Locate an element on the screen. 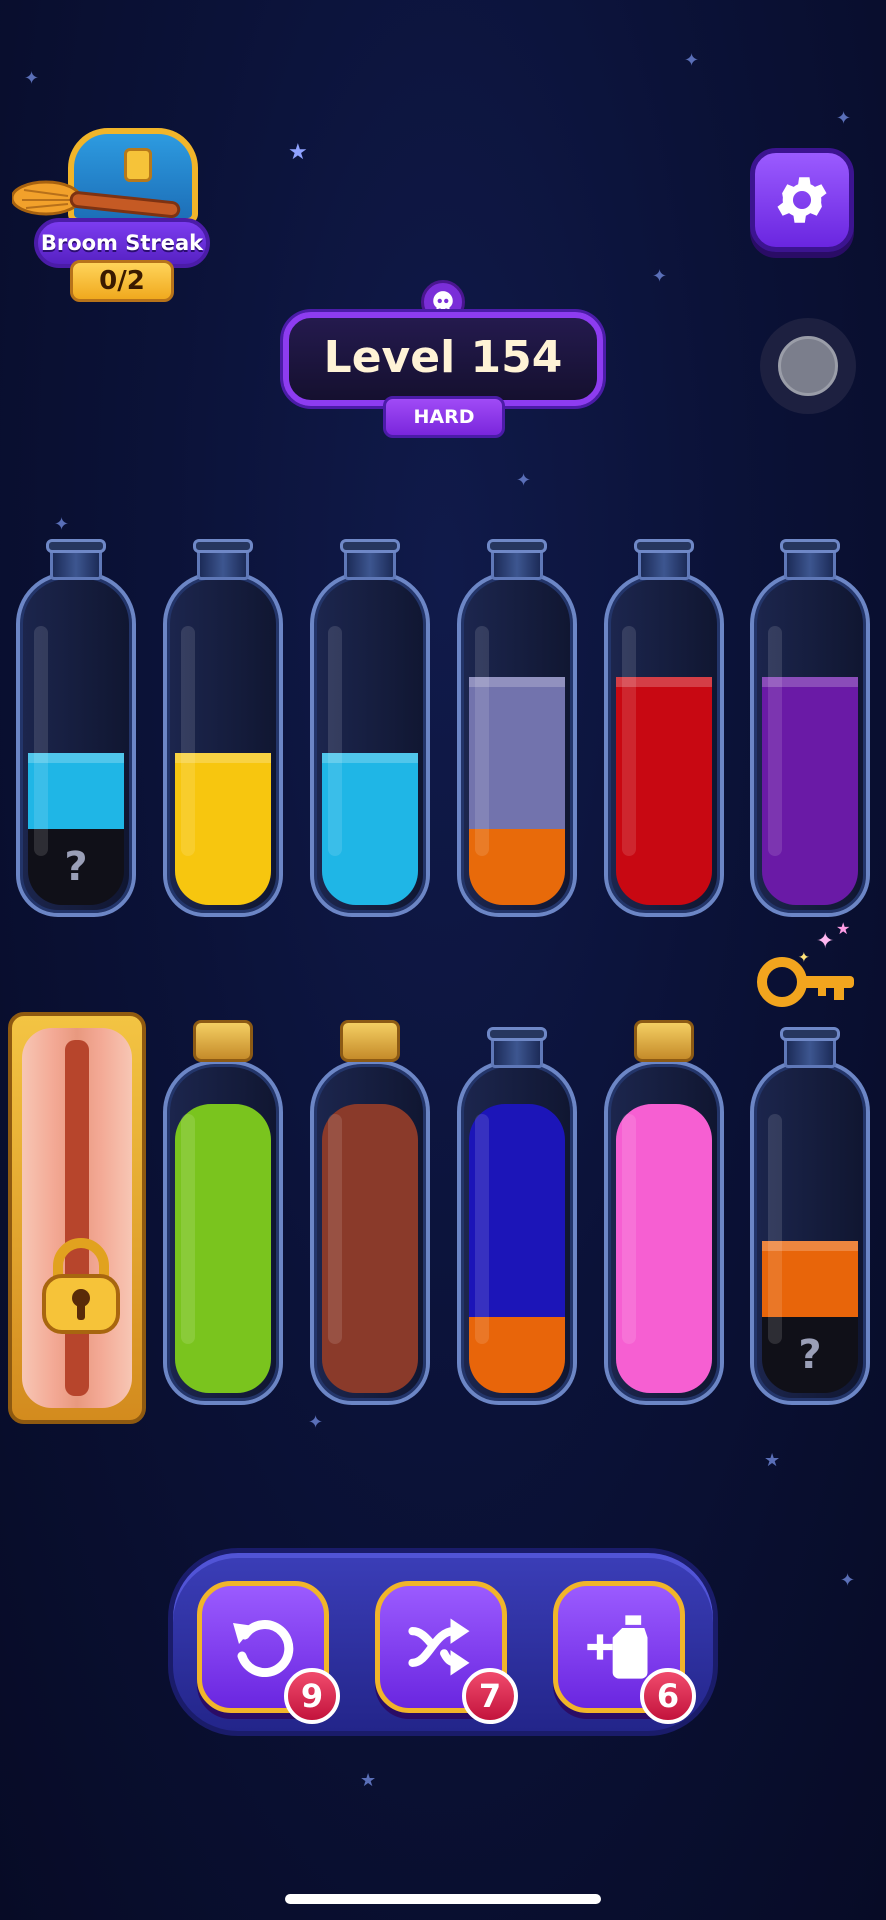 This screenshot has width=886, height=1920. undo-icon is located at coordinates (263, 1648).